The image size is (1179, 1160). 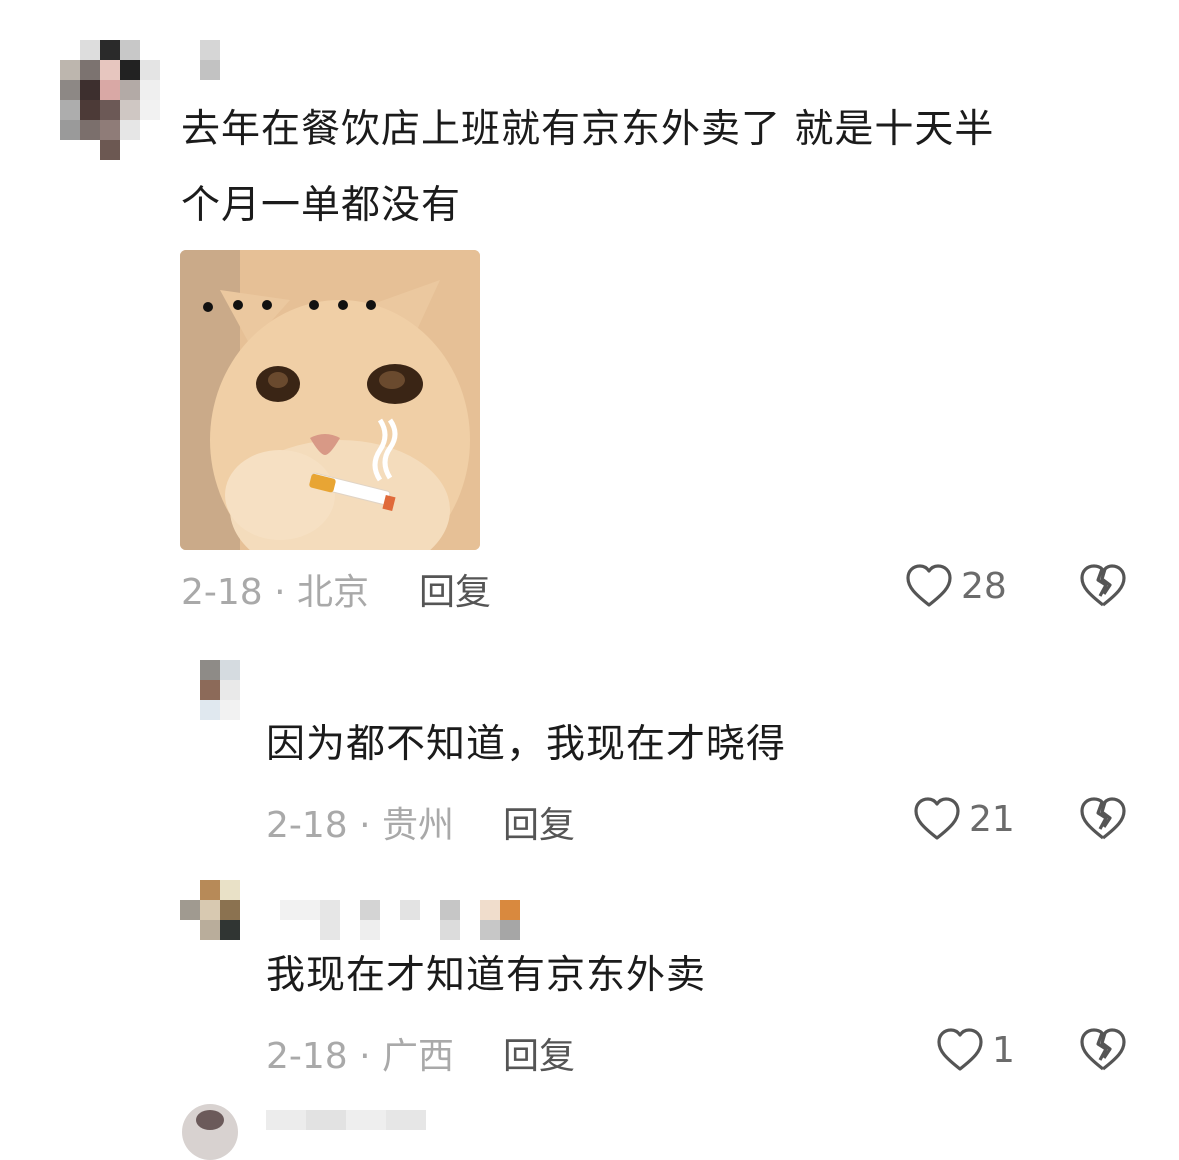 What do you see at coordinates (1003, 1050) in the screenshot?
I see `like-count: 1` at bounding box center [1003, 1050].